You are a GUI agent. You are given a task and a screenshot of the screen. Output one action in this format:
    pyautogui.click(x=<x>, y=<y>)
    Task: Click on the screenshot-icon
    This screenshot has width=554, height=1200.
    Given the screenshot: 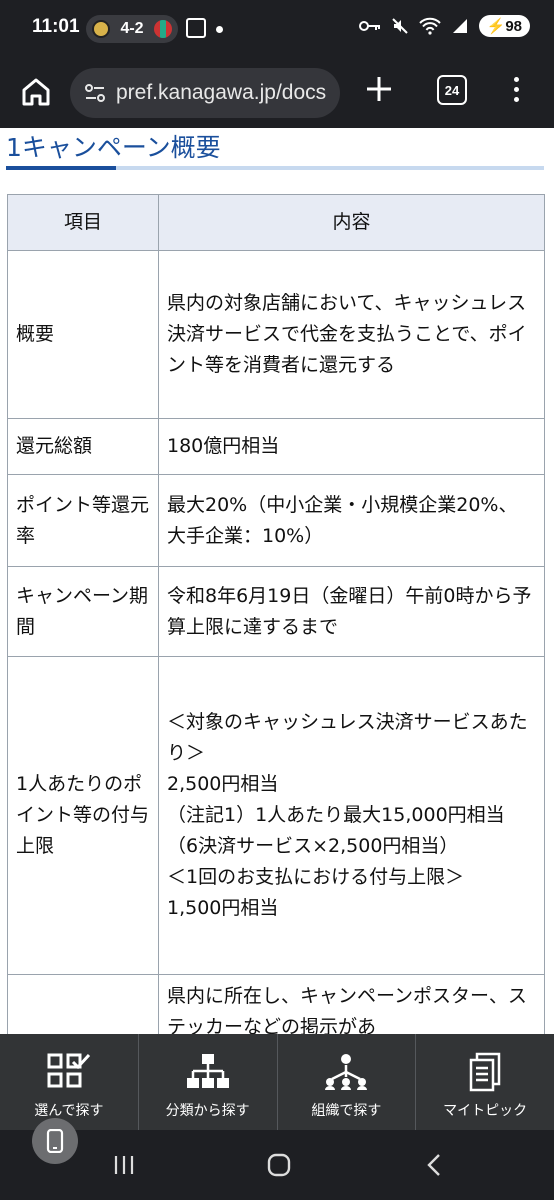 What is the action you would take?
    pyautogui.click(x=196, y=28)
    